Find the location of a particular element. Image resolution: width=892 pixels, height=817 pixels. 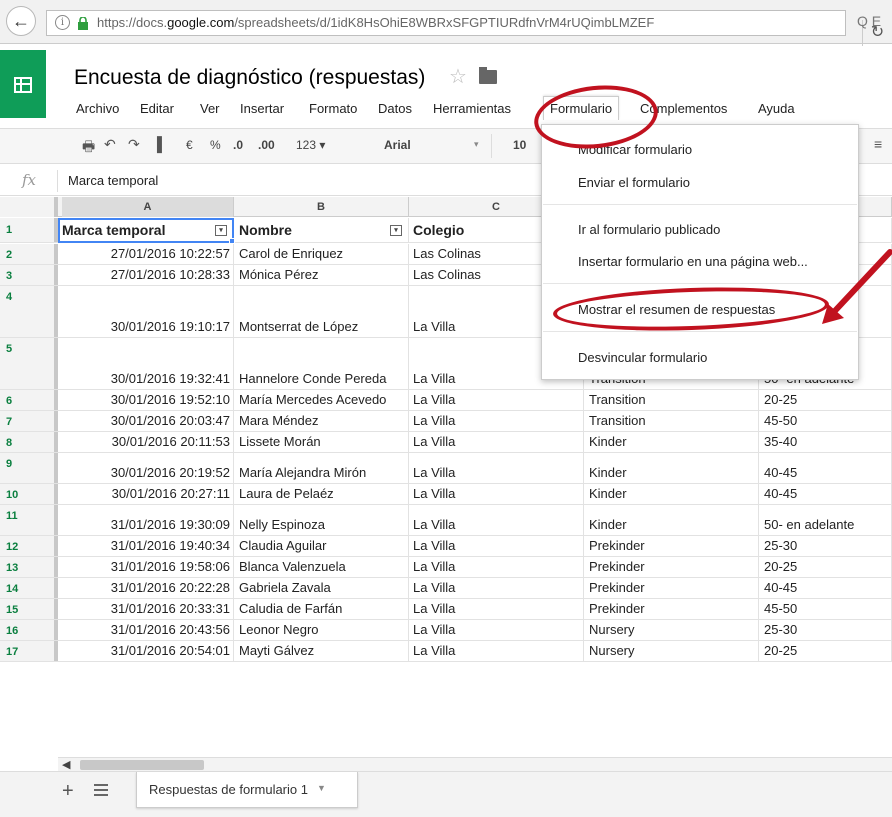

header-cell-marca-temporal: Marca temporal ▾ is located at coordinates (148, 230).